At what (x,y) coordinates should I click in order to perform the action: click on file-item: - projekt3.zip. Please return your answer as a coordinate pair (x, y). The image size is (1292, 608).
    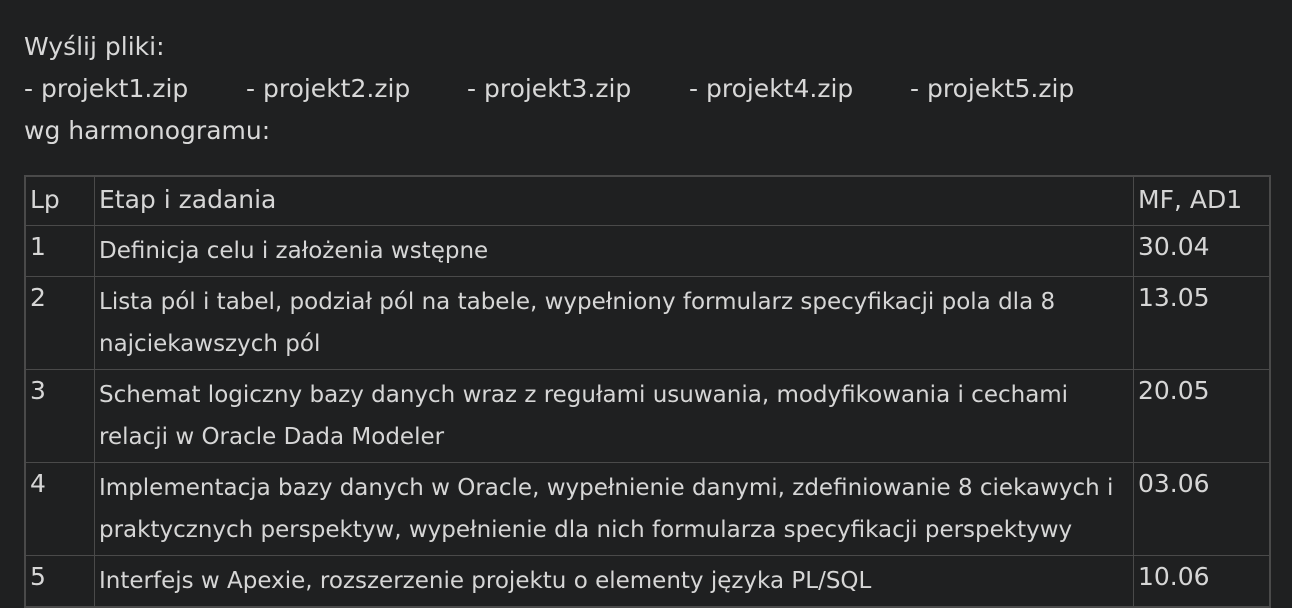
    Looking at the image, I should click on (549, 88).